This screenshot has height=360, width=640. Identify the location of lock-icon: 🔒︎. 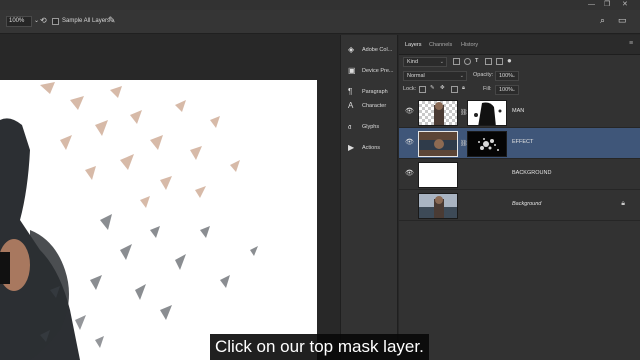
(623, 203).